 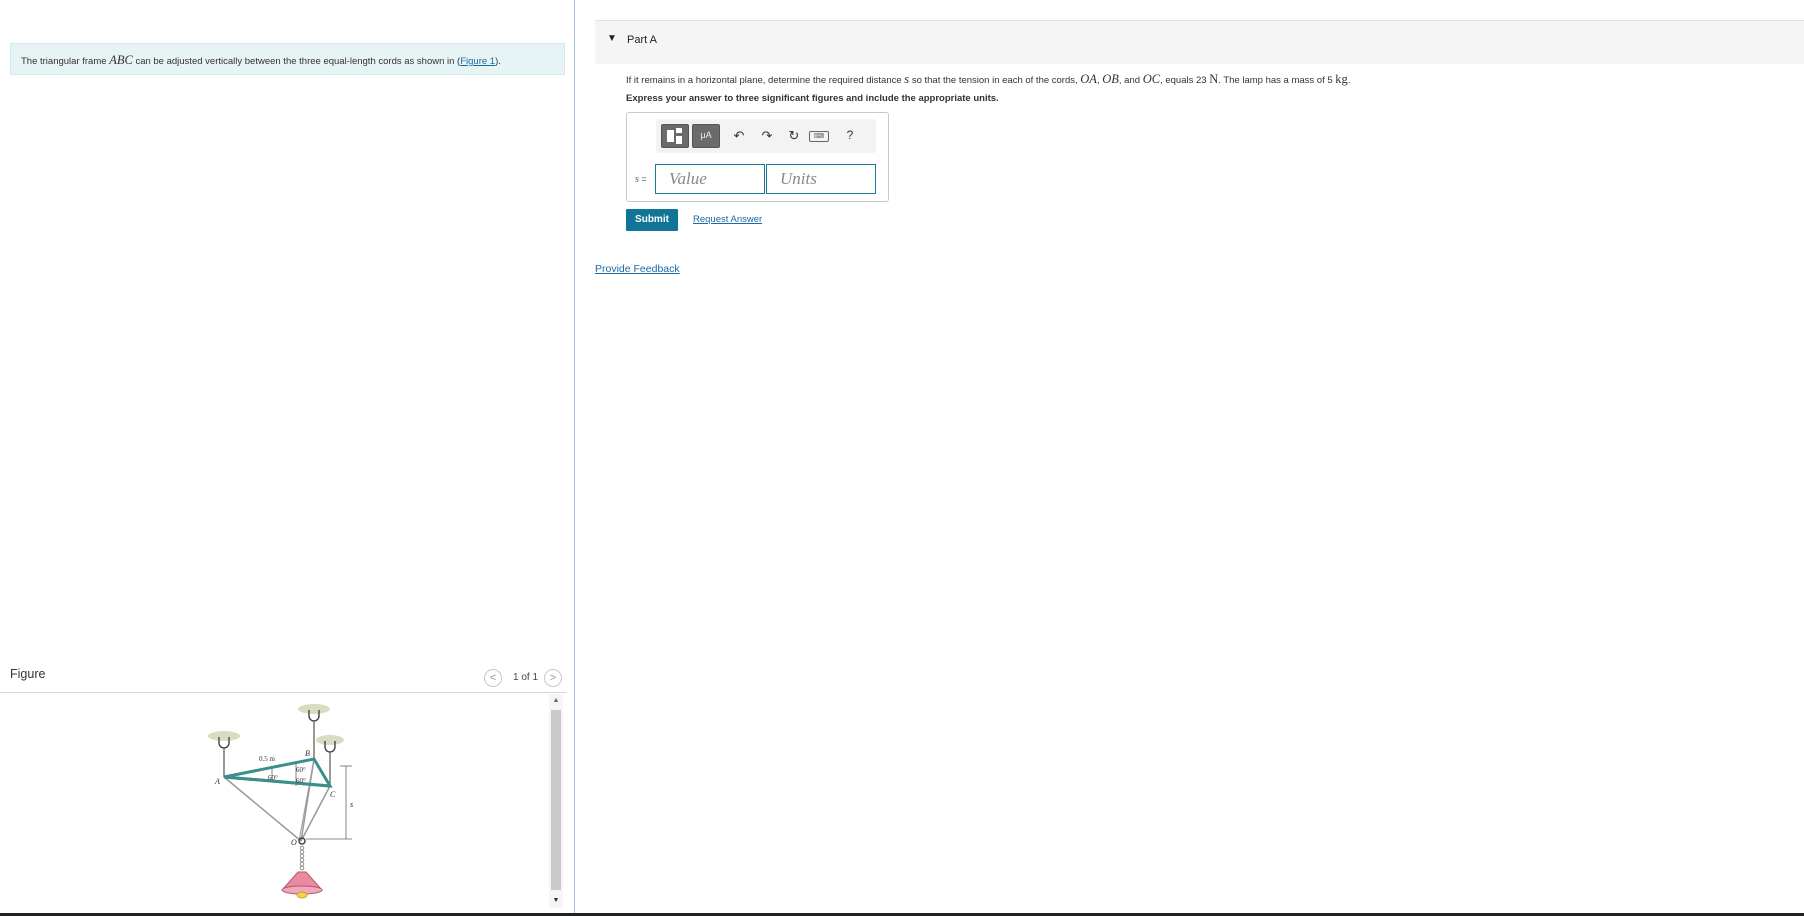 What do you see at coordinates (307, 753) in the screenshot?
I see `label-b: B` at bounding box center [307, 753].